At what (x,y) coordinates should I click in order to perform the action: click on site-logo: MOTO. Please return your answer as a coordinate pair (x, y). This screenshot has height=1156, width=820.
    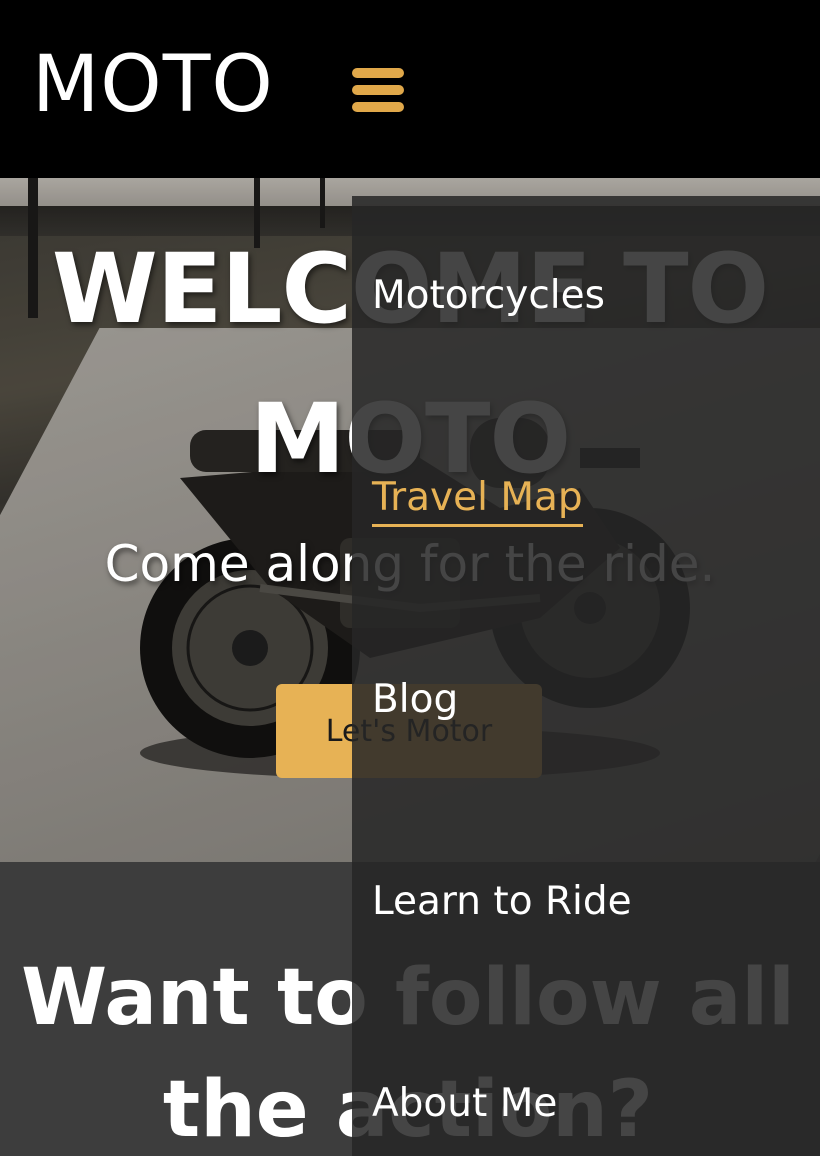
    Looking at the image, I should click on (153, 85).